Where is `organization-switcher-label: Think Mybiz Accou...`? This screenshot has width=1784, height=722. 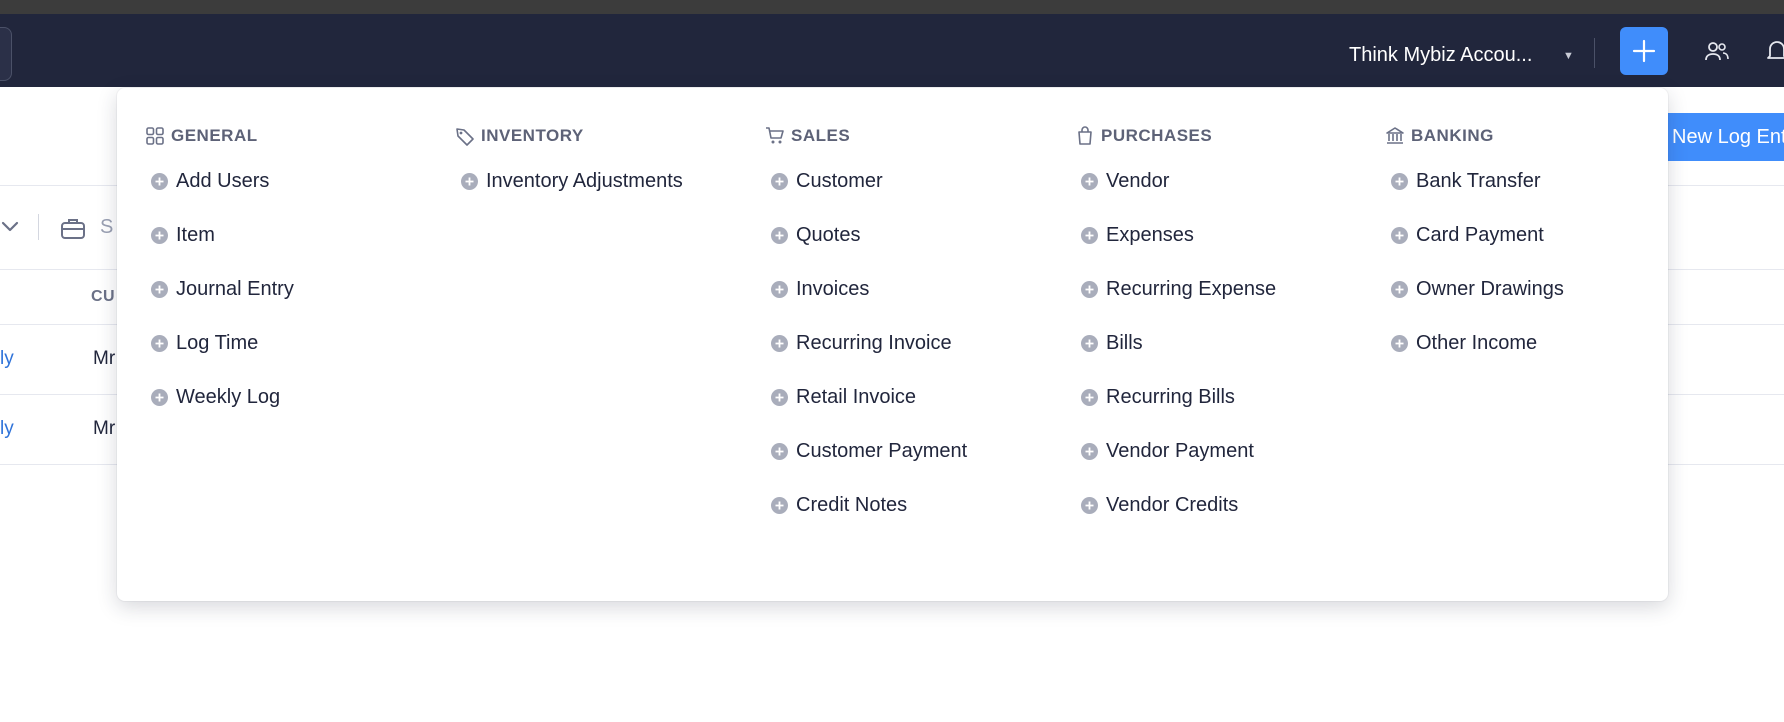 organization-switcher-label: Think Mybiz Accou... is located at coordinates (1440, 55).